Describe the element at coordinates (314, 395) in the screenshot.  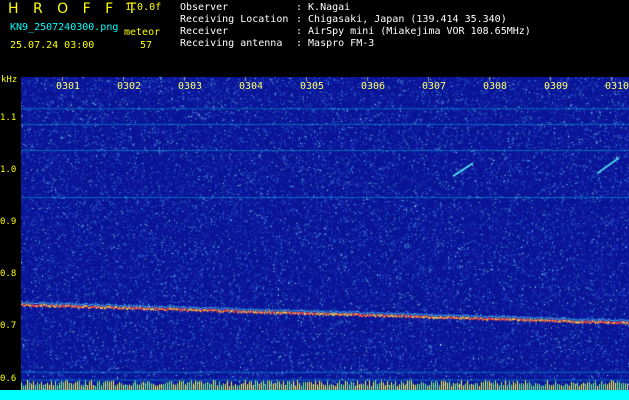
I see `bottom-status-bar` at that location.